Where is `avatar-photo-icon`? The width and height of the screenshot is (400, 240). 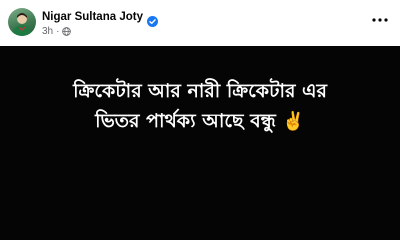
avatar-photo-icon is located at coordinates (22, 24).